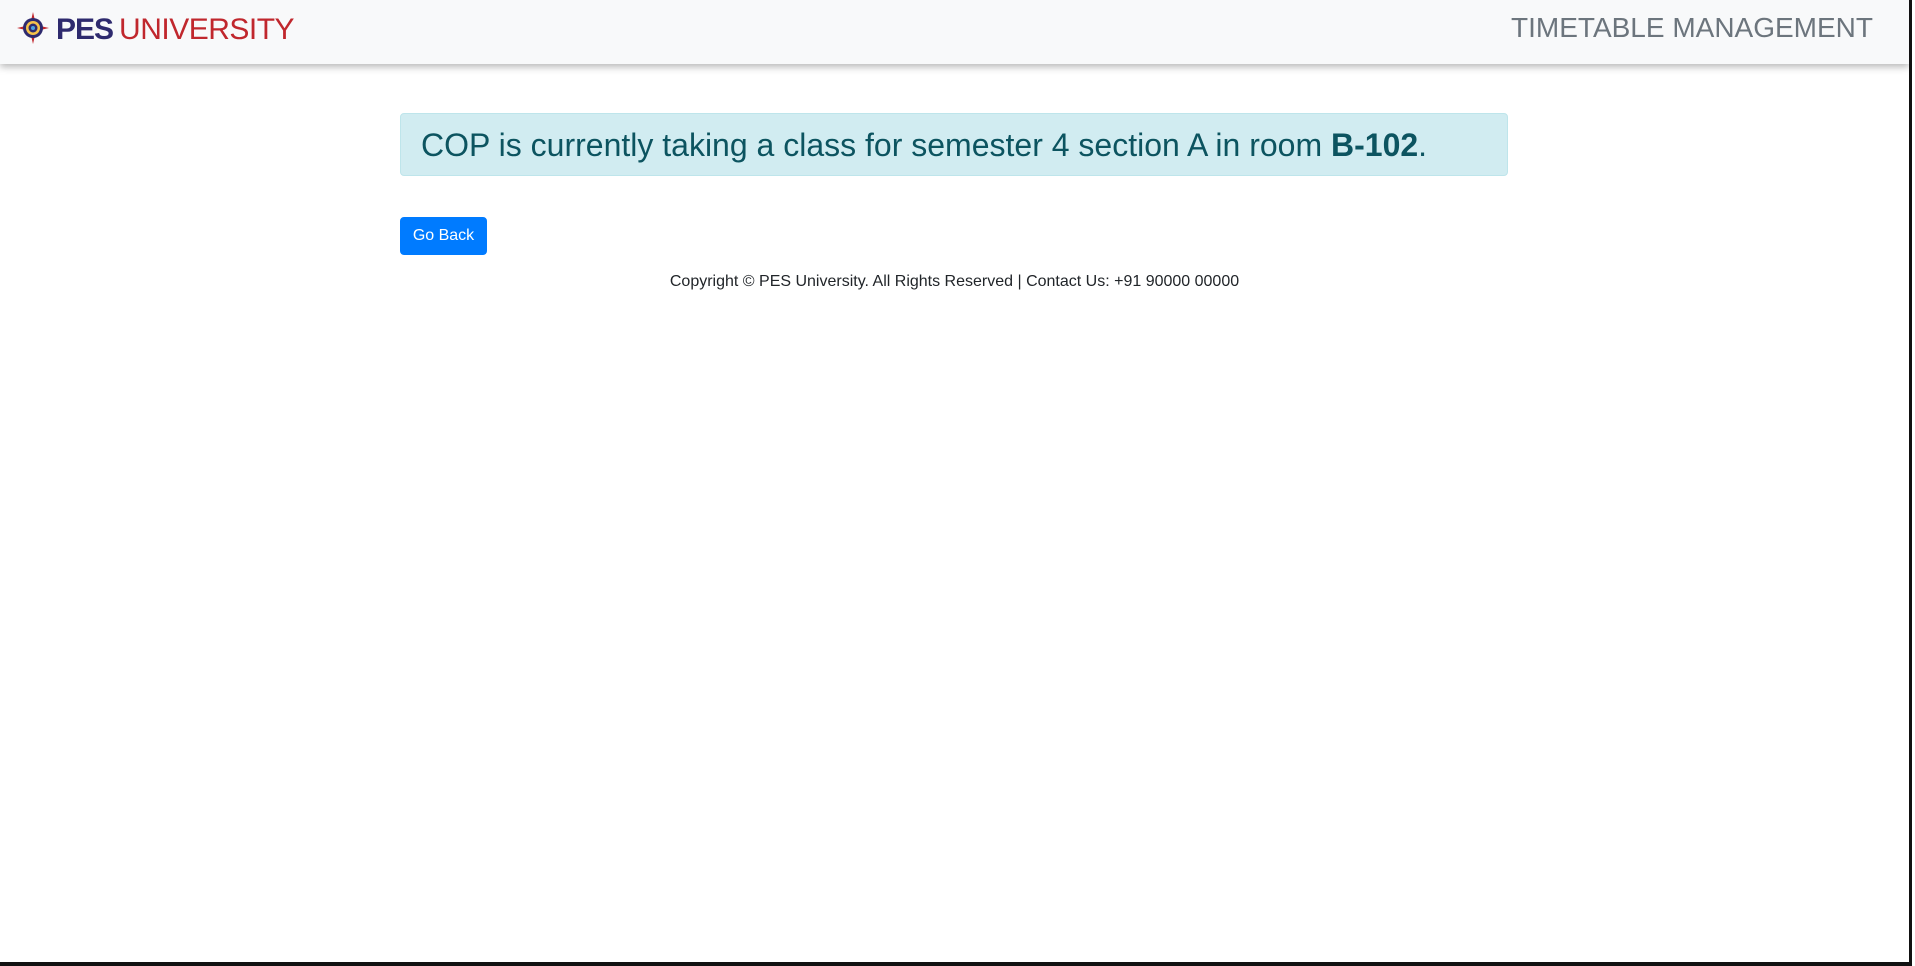 Image resolution: width=1915 pixels, height=966 pixels. What do you see at coordinates (443, 236) in the screenshot?
I see `go-back-button: Go Back` at bounding box center [443, 236].